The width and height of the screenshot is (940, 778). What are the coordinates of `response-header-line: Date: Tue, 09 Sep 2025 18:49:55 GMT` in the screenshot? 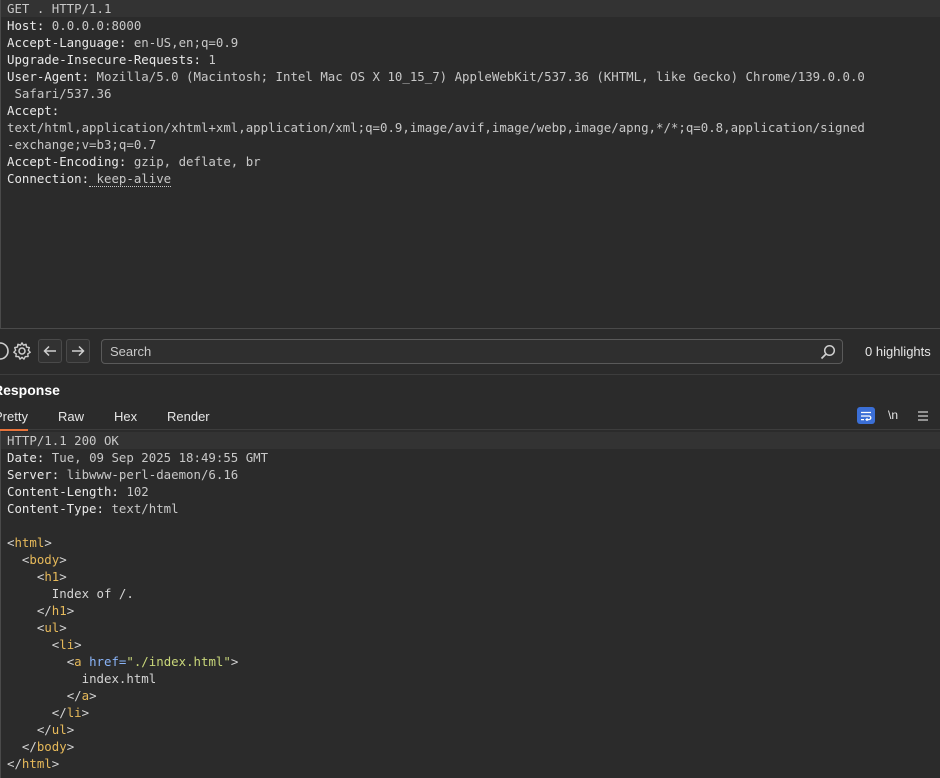 It's located at (470, 457).